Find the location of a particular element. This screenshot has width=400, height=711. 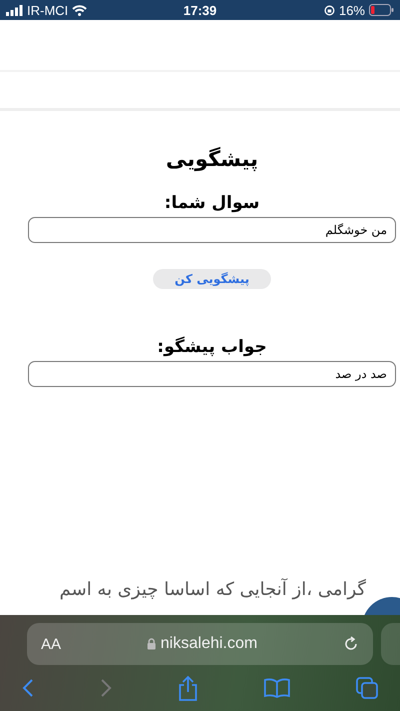

back-icon is located at coordinates (28, 688).